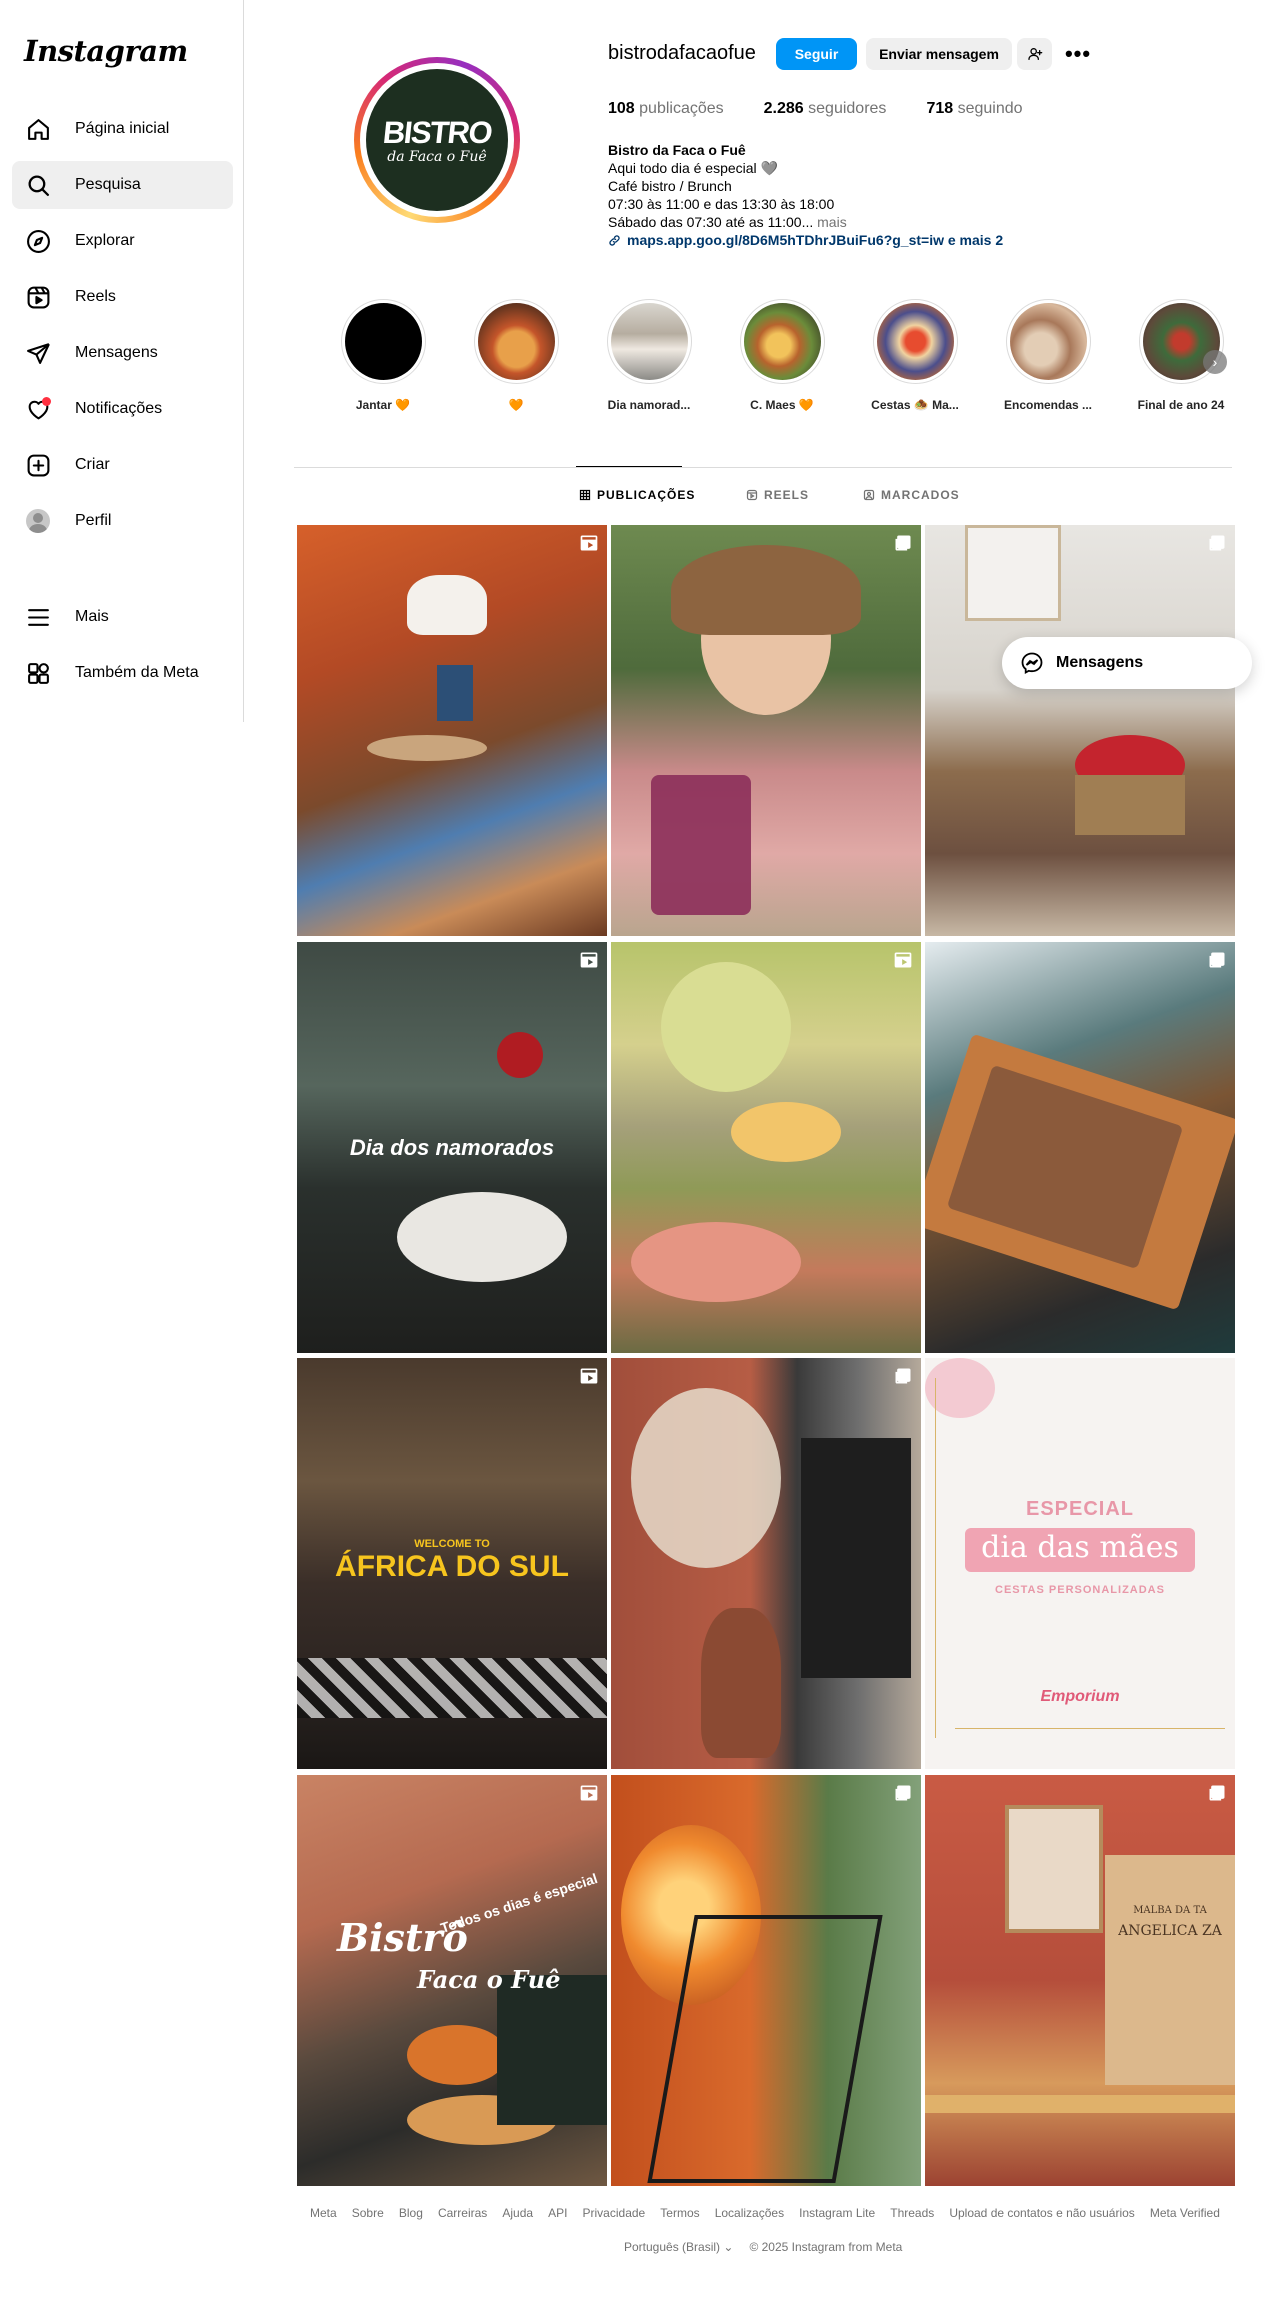  Describe the element at coordinates (826, 2247) in the screenshot. I see `copyright: © 2025 Instagram from Meta` at that location.